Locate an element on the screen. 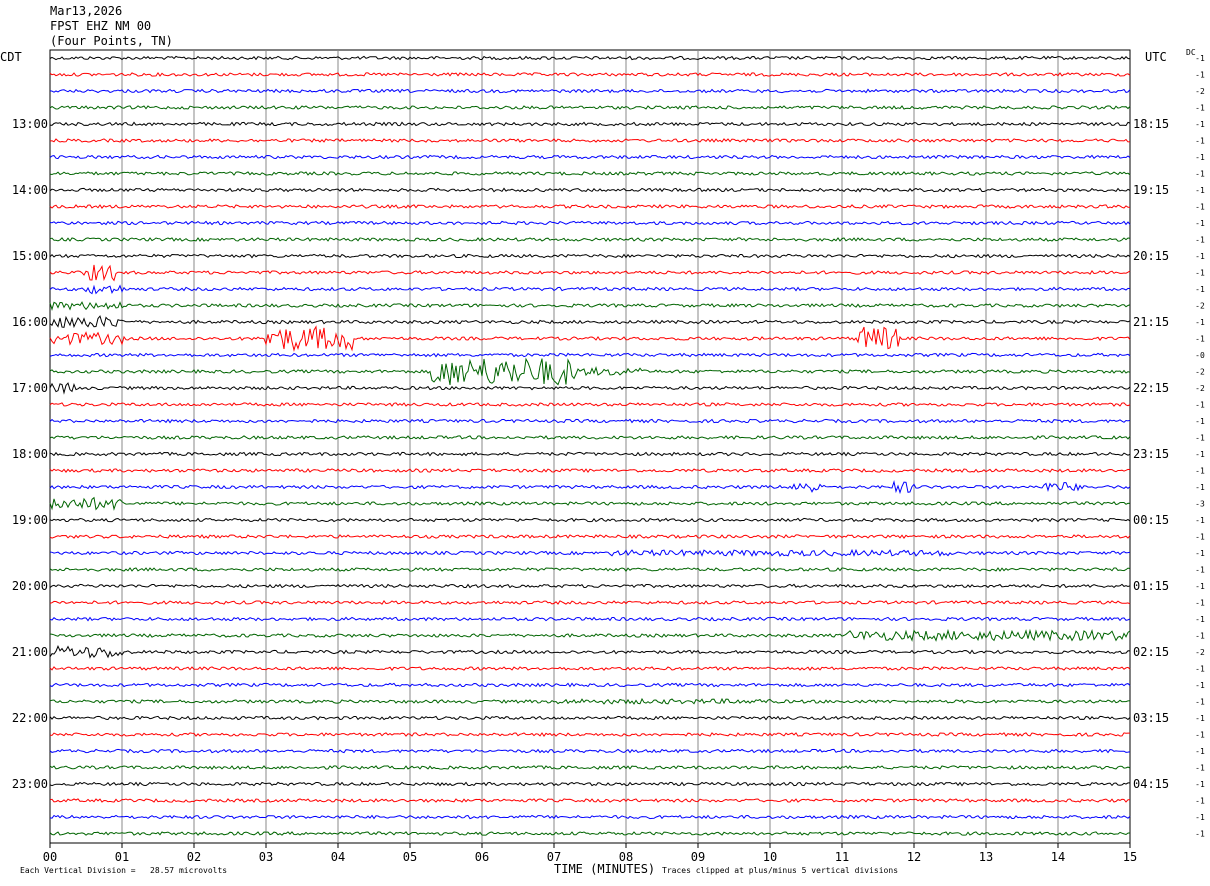 Image resolution: width=1210 pixels, height=886 pixels. dc-offset-label: -0 is located at coordinates (1200, 355).